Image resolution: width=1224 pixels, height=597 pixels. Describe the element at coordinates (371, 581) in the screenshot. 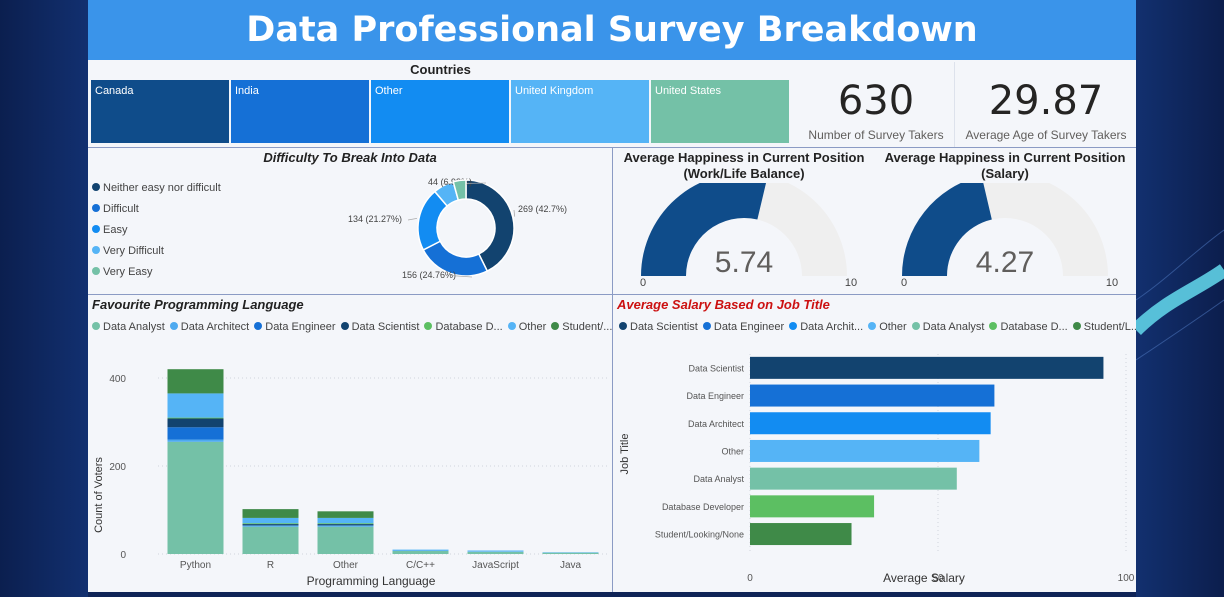

I see `x-axis-title: Programming Language` at that location.